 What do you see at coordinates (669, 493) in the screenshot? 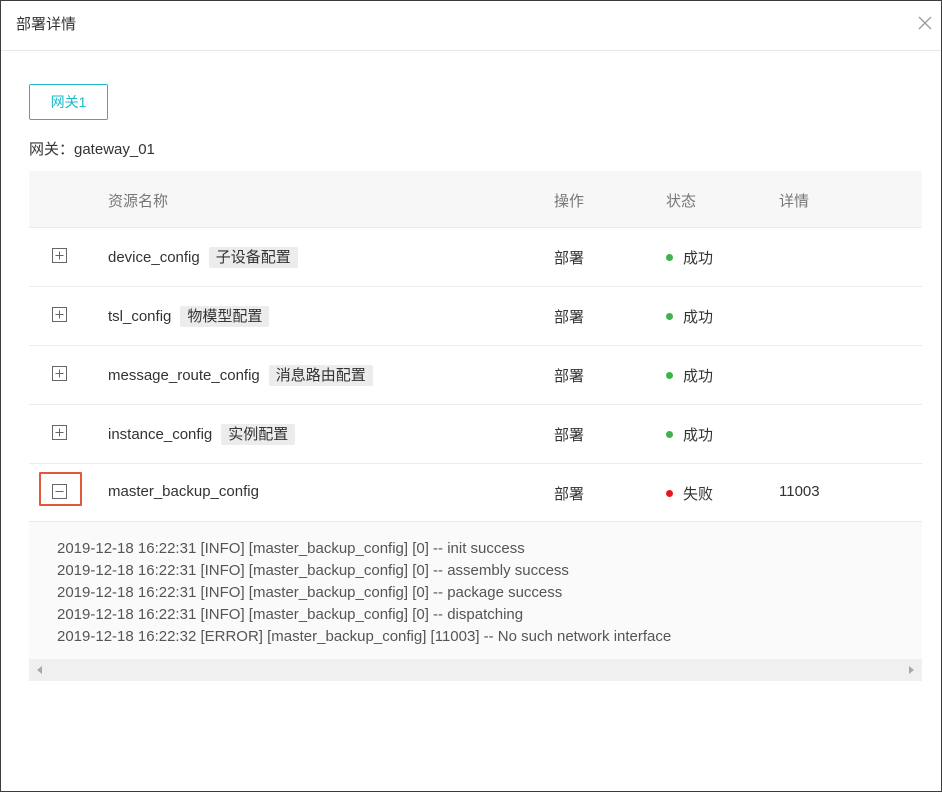
I see `status-dot-fail` at bounding box center [669, 493].